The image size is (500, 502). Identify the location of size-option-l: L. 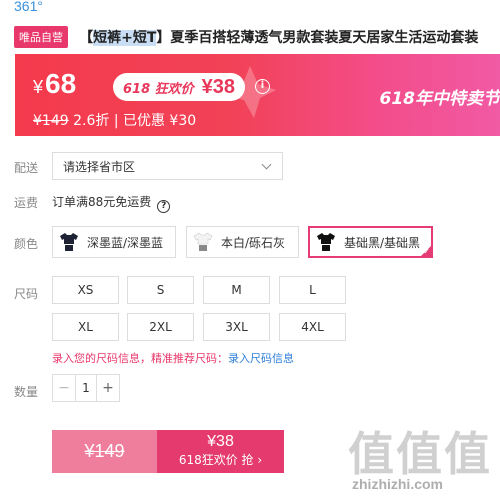
(312, 290).